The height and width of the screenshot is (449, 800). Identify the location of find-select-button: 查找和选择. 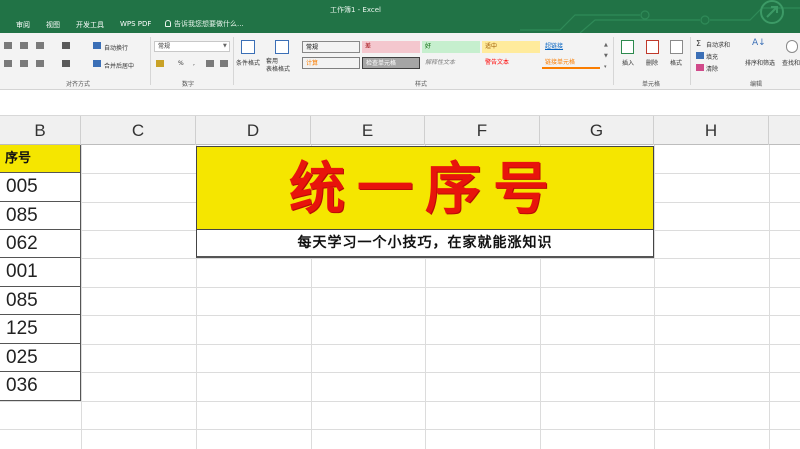
(791, 62).